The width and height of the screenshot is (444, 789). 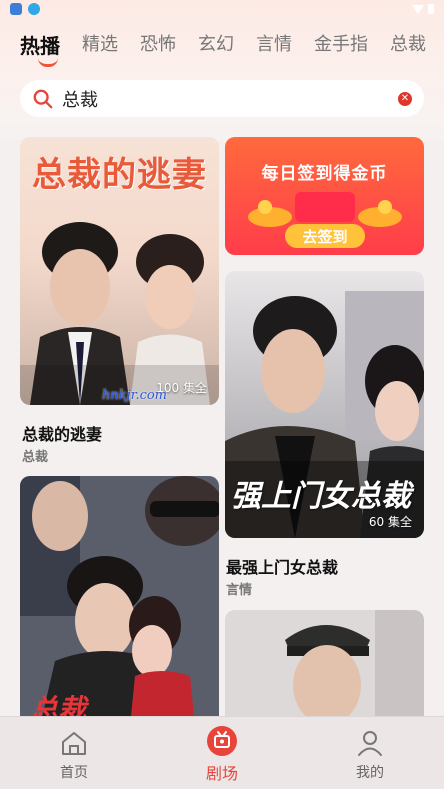 I want to click on status-bar, so click(x=222, y=9).